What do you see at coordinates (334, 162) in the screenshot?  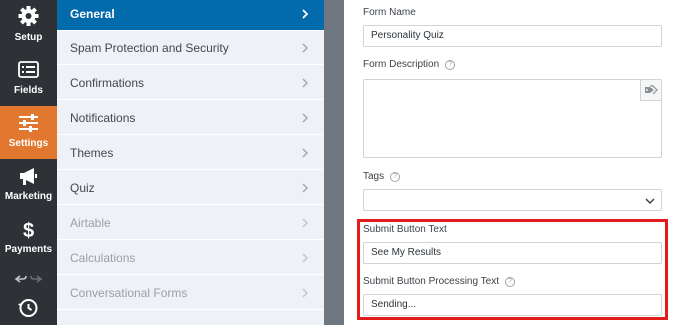 I see `panel-divider` at bounding box center [334, 162].